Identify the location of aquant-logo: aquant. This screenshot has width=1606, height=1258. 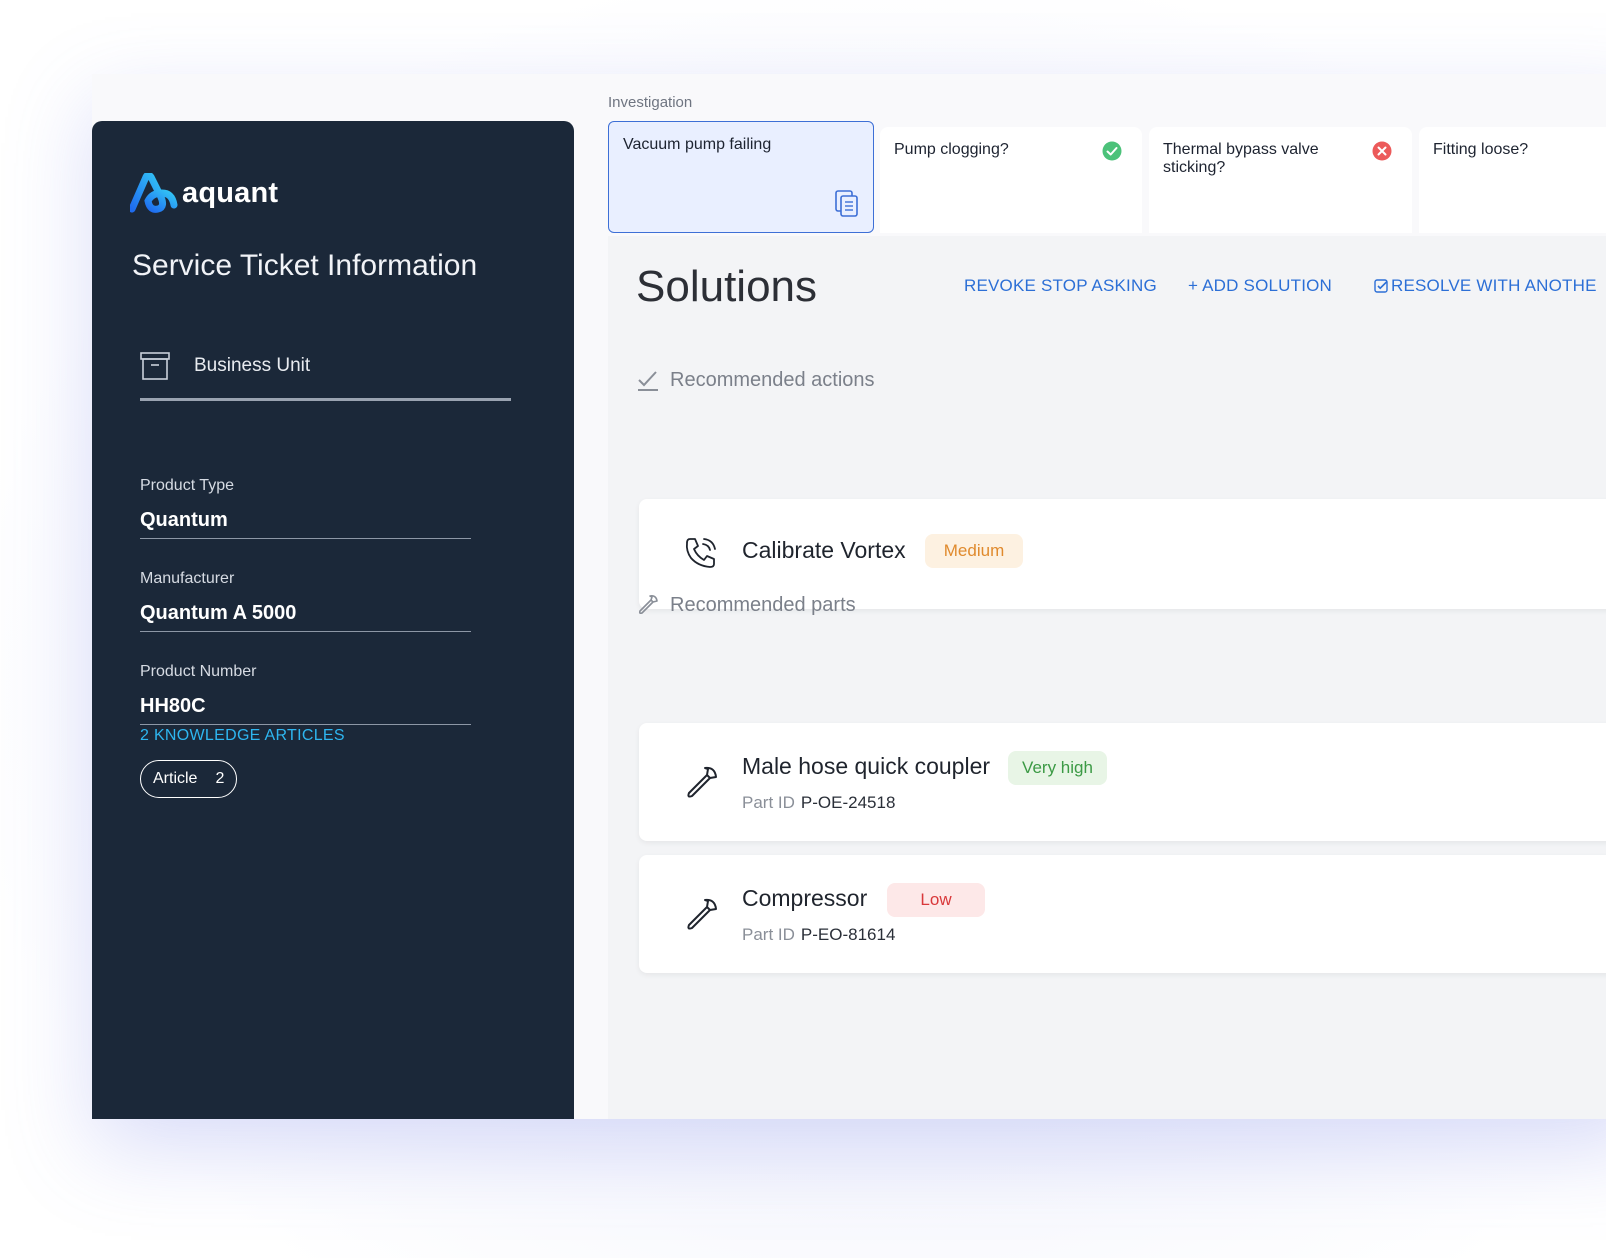
(204, 193).